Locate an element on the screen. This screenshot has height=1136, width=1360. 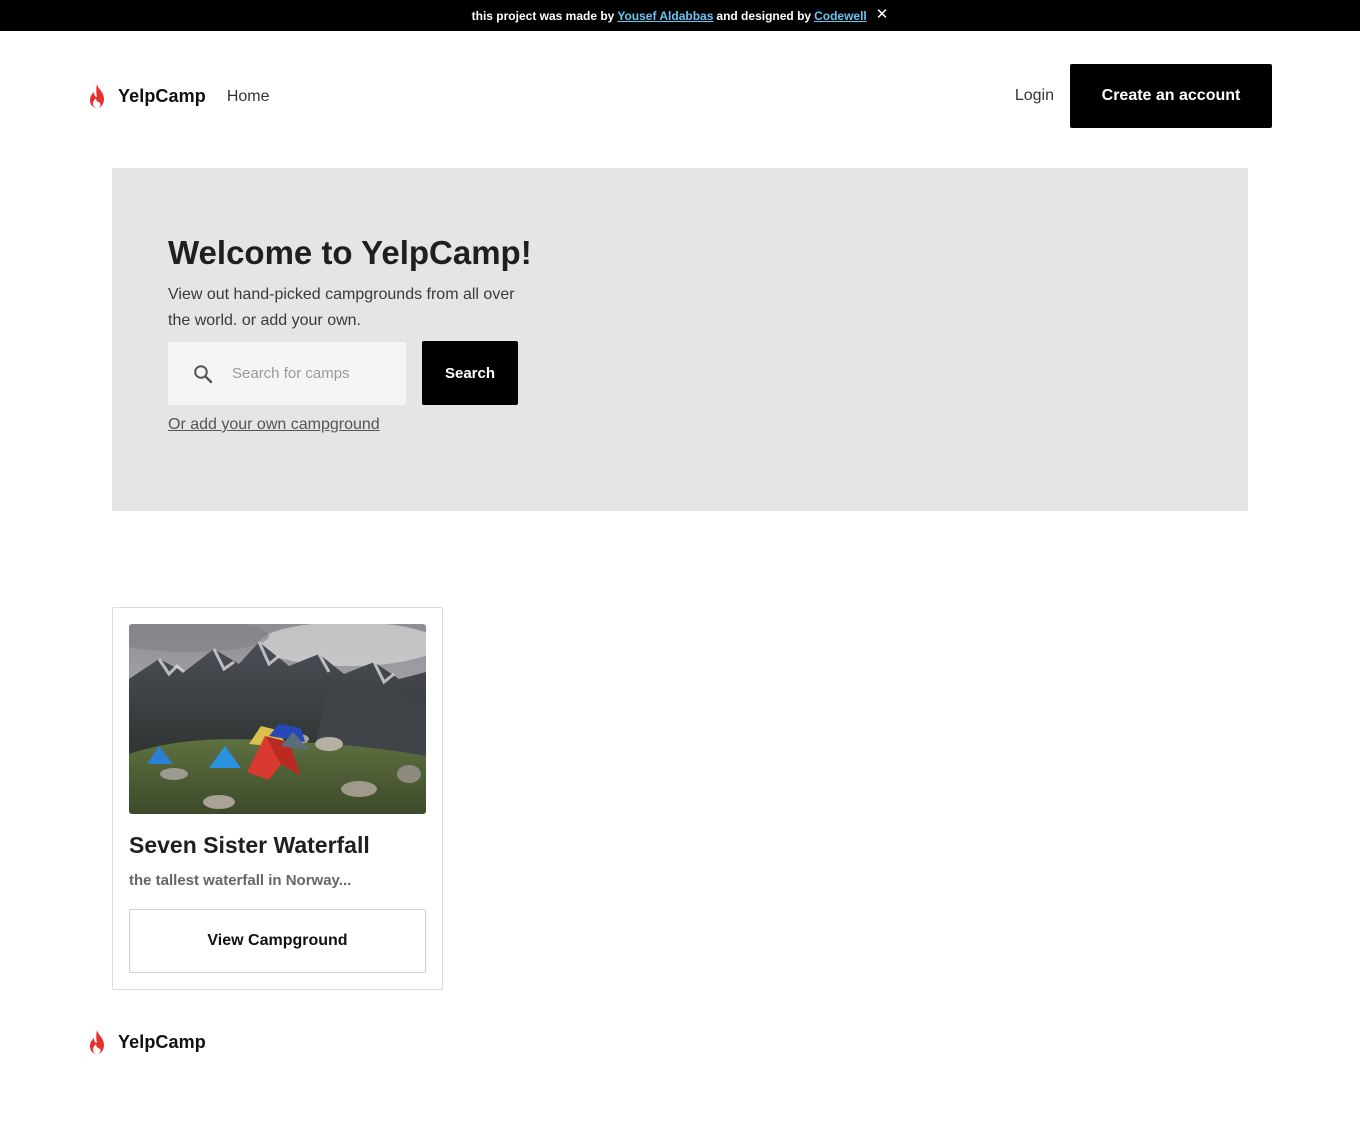
add-campground-link: Or add your own campground is located at coordinates (274, 425).